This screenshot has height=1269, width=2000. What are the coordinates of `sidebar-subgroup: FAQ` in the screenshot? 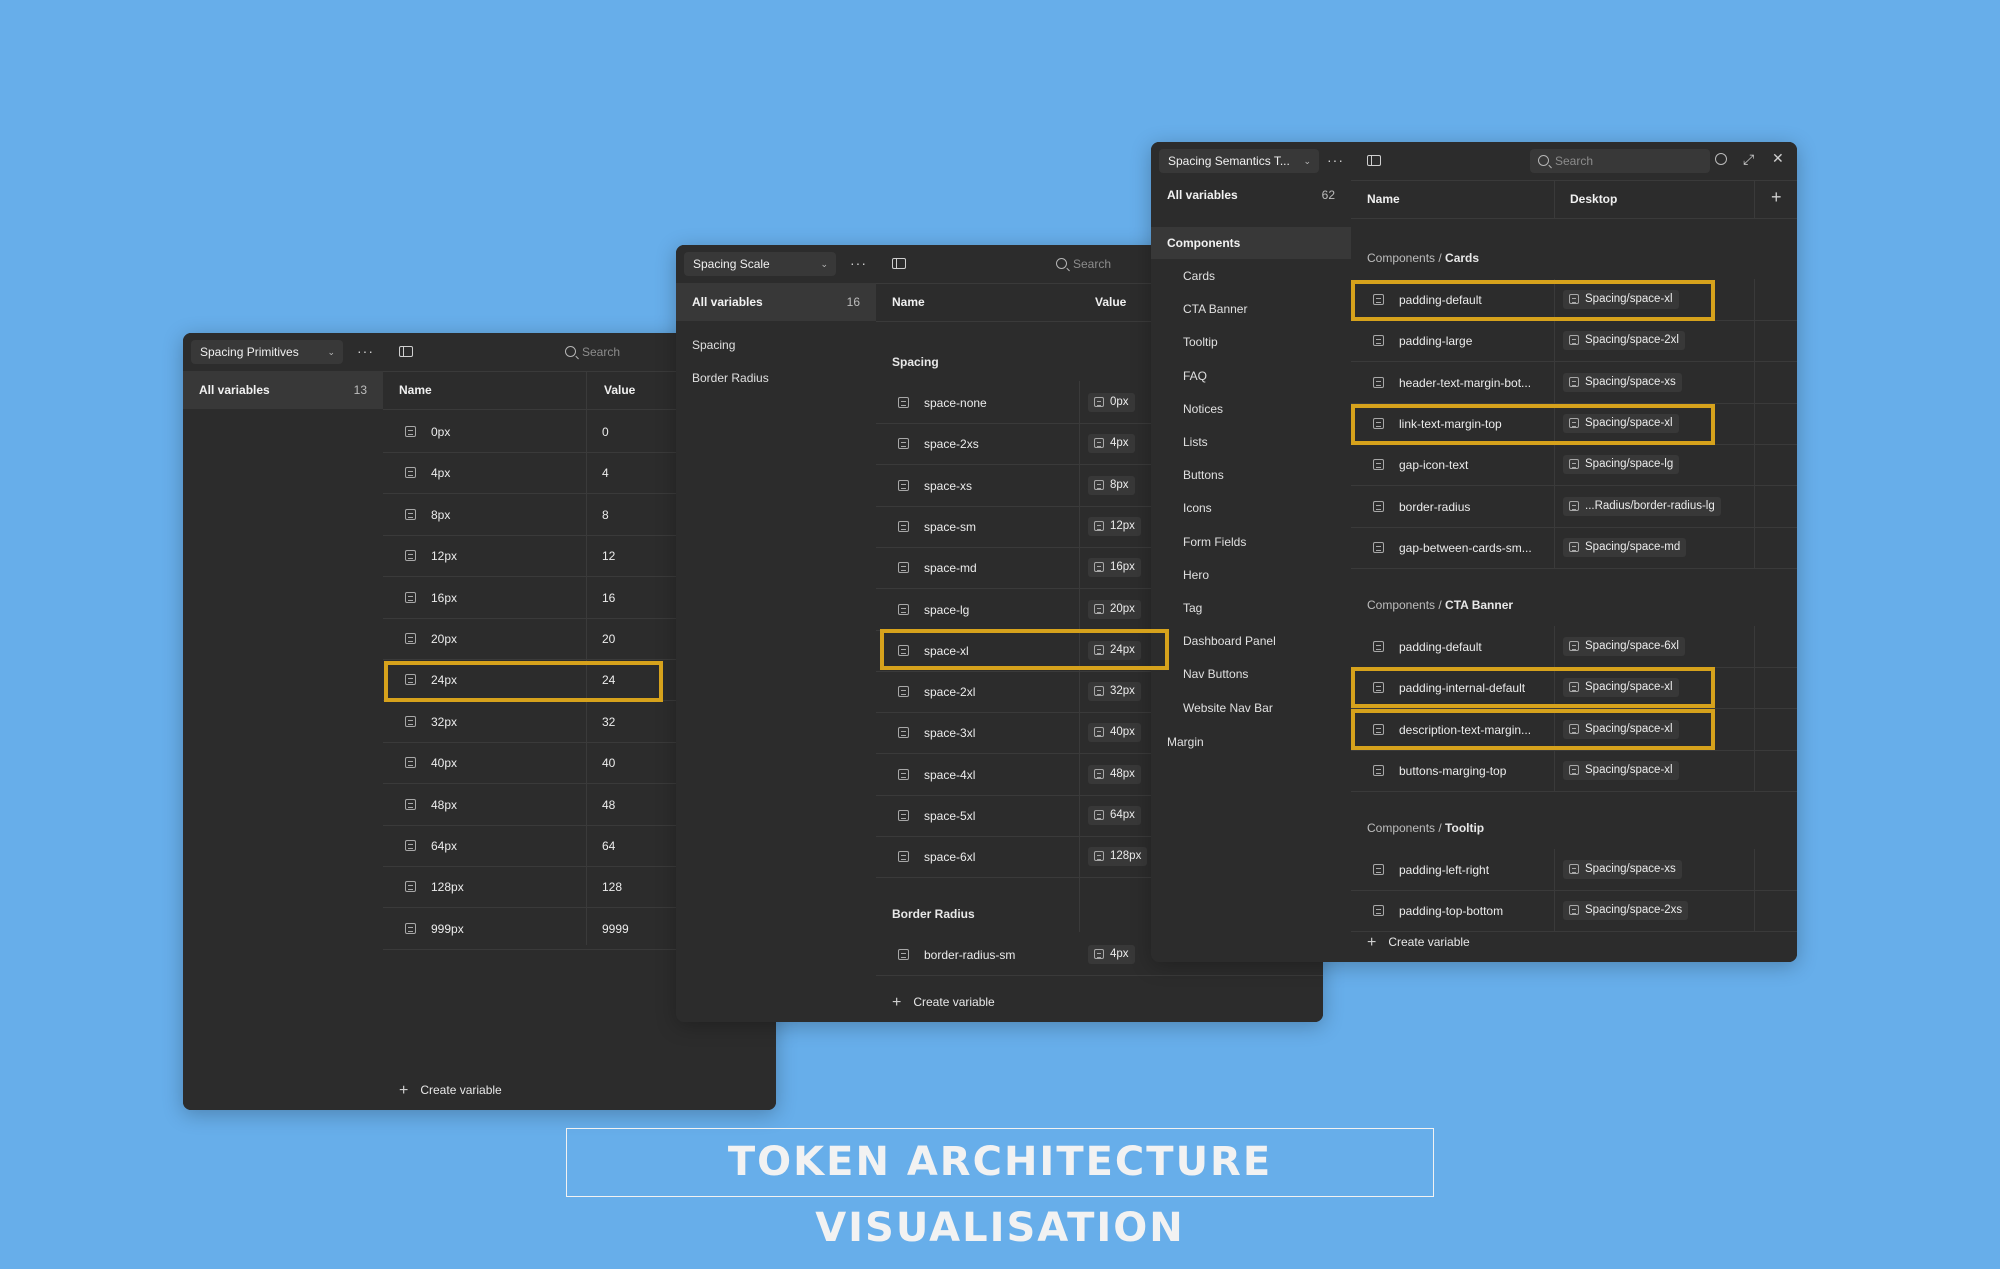 It's located at (1195, 376).